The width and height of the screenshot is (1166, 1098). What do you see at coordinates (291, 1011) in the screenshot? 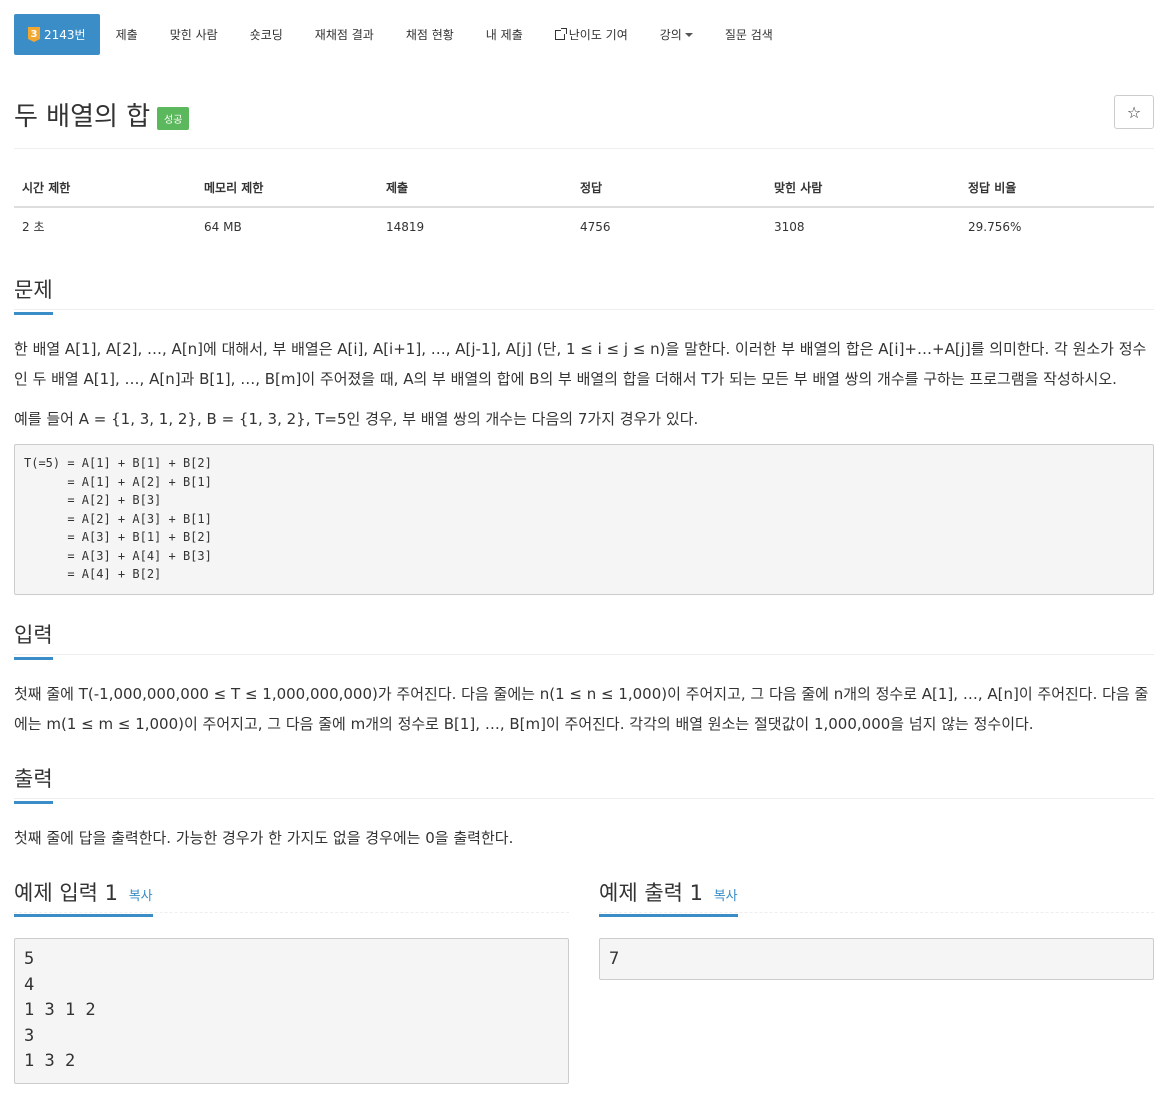
I see `sample-input-box: 5 4 1 3 1 2 3 1 3 2` at bounding box center [291, 1011].